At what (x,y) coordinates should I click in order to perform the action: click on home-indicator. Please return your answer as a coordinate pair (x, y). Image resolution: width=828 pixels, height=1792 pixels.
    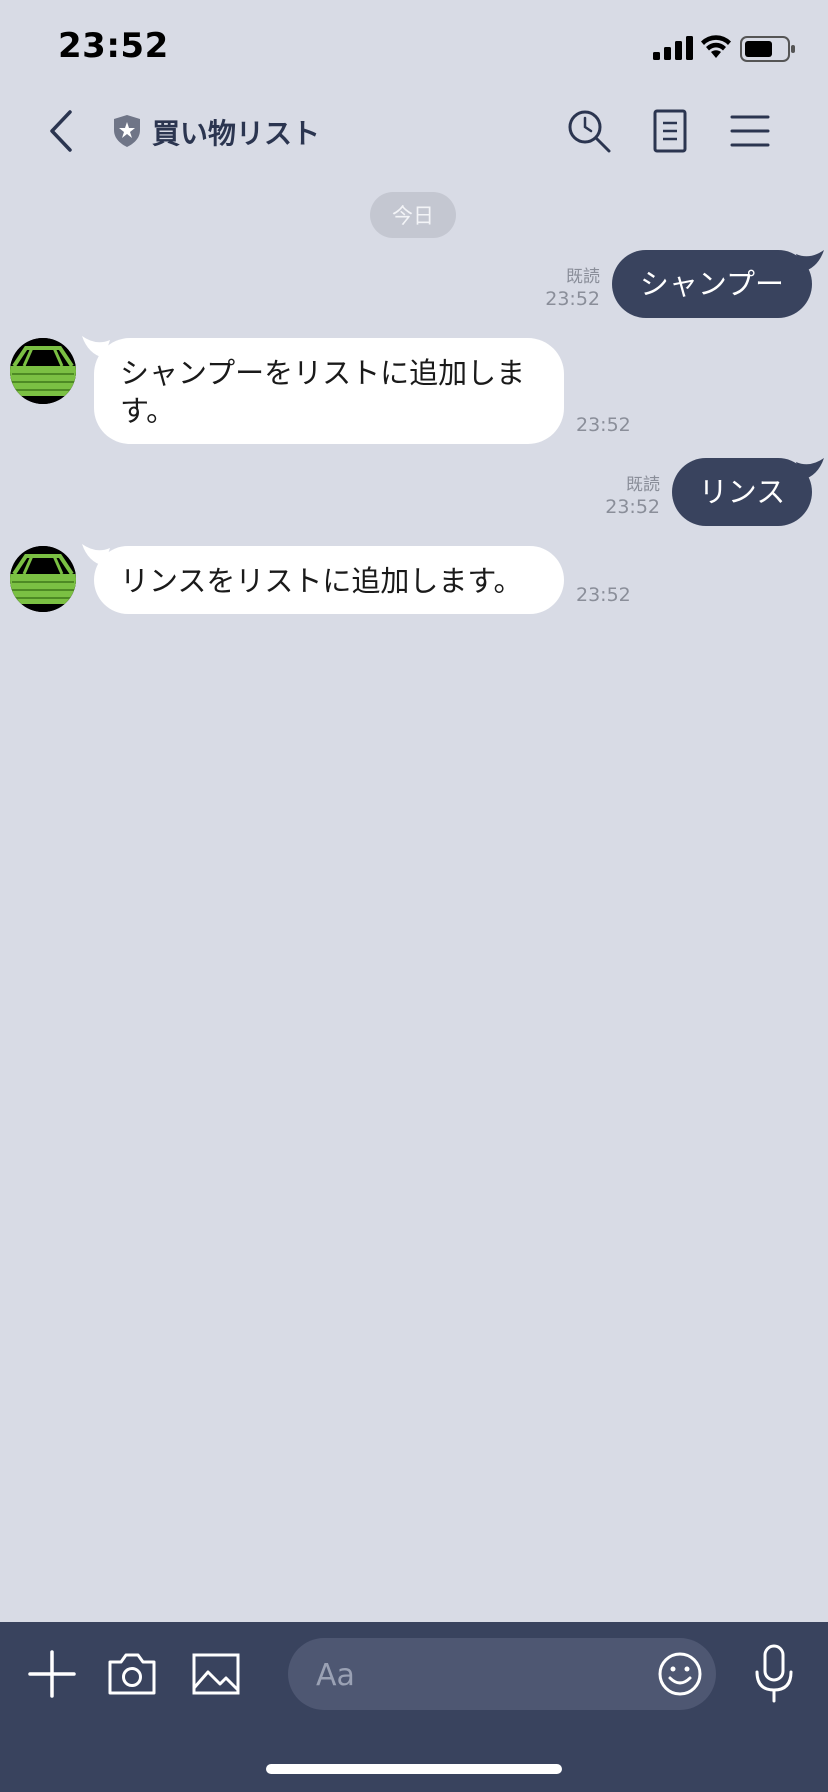
    Looking at the image, I should click on (414, 1769).